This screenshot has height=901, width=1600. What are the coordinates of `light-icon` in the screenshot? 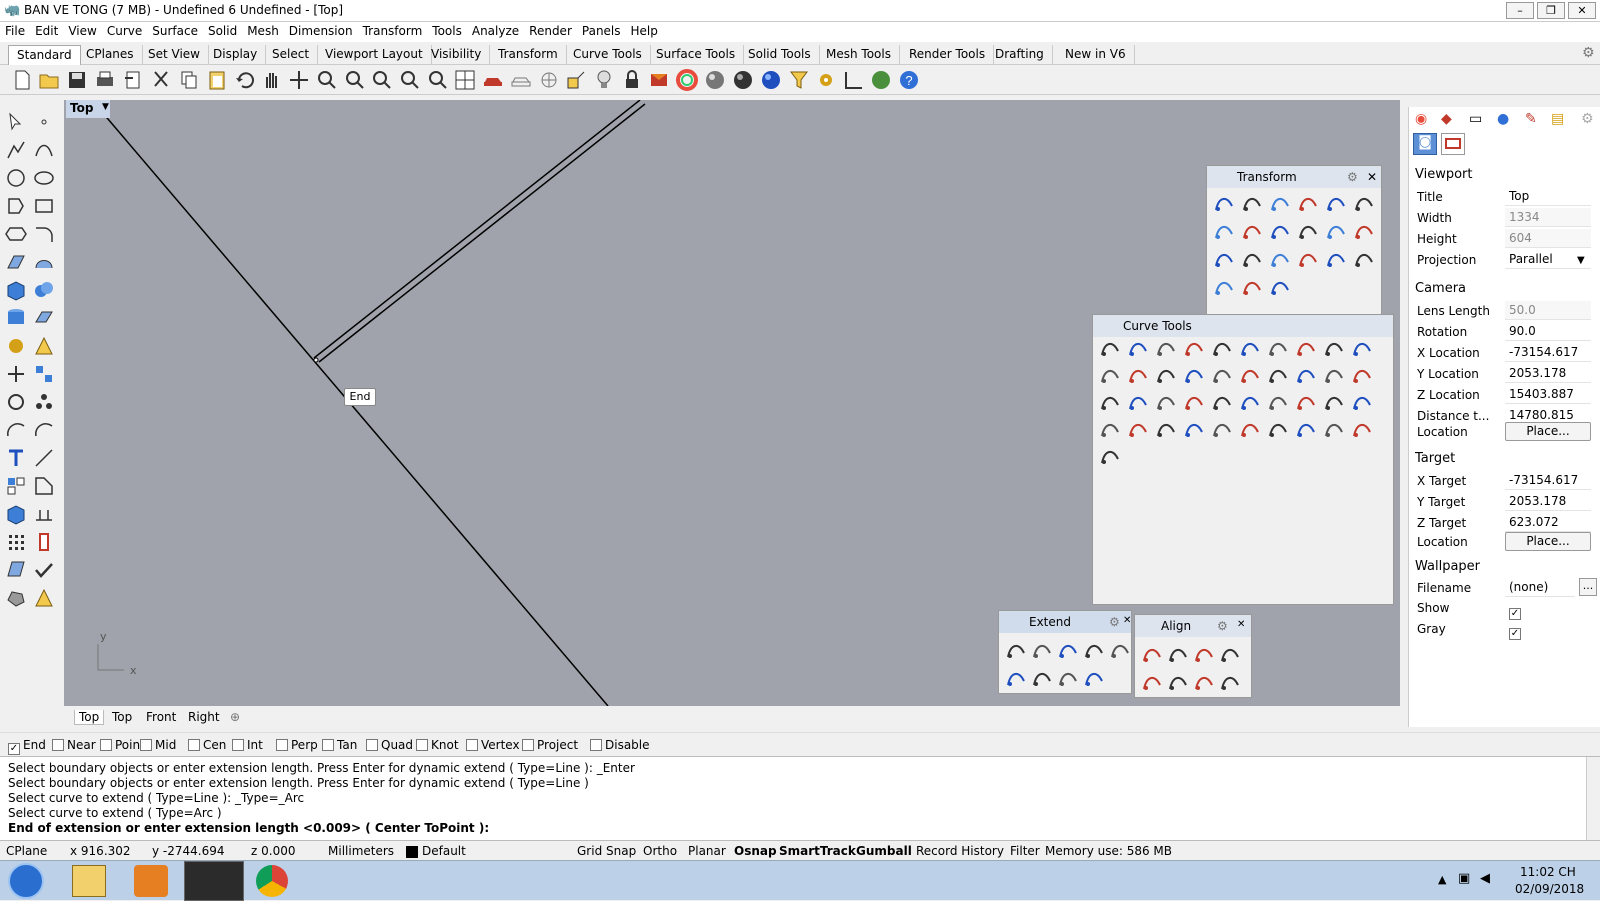 It's located at (44, 346).